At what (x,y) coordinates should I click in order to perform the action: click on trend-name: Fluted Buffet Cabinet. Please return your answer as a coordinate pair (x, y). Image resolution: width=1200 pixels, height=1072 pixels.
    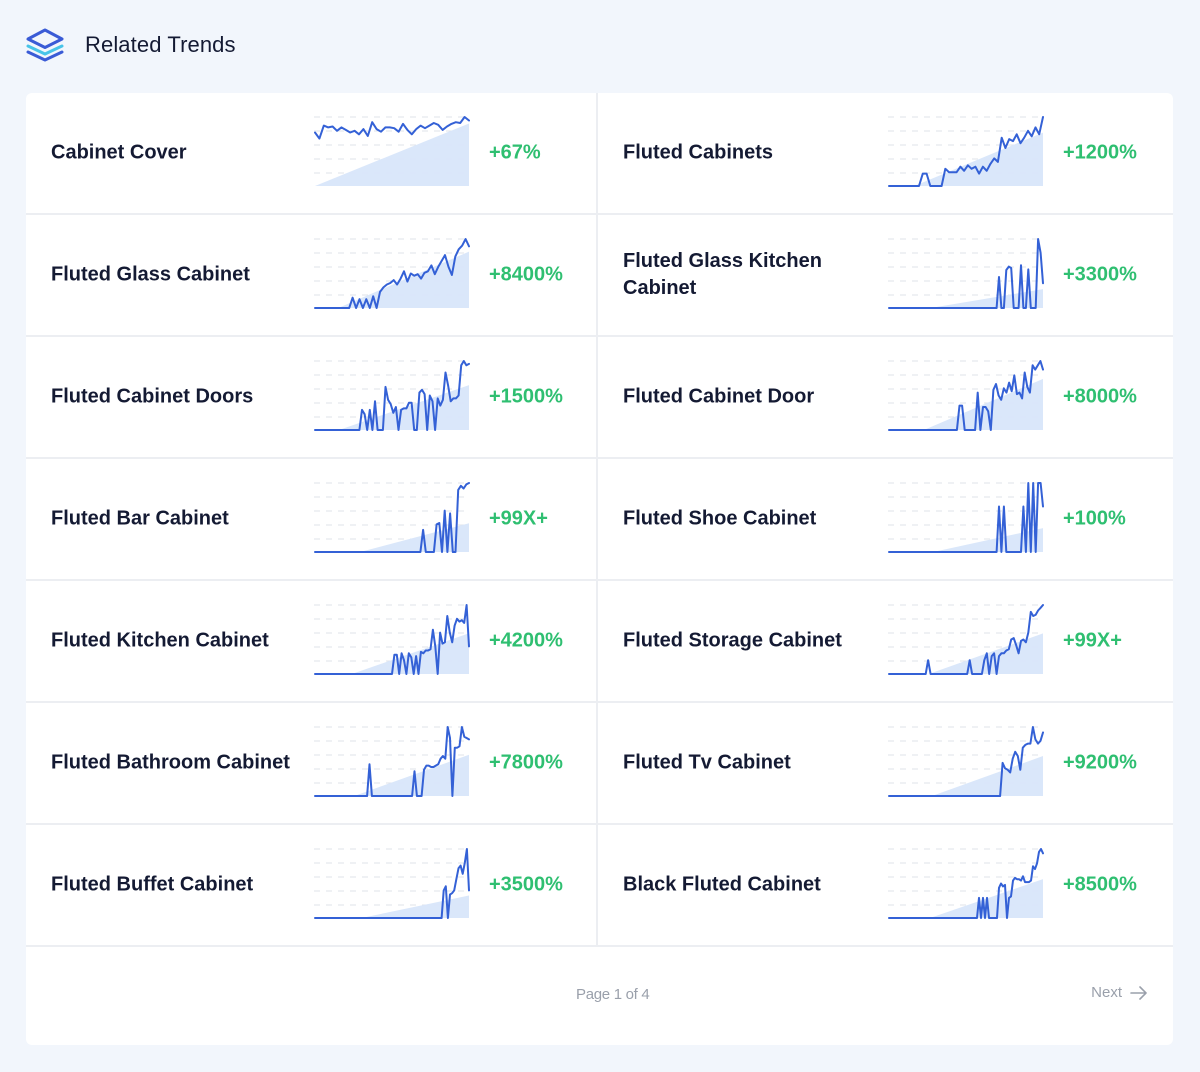
    Looking at the image, I should click on (178, 885).